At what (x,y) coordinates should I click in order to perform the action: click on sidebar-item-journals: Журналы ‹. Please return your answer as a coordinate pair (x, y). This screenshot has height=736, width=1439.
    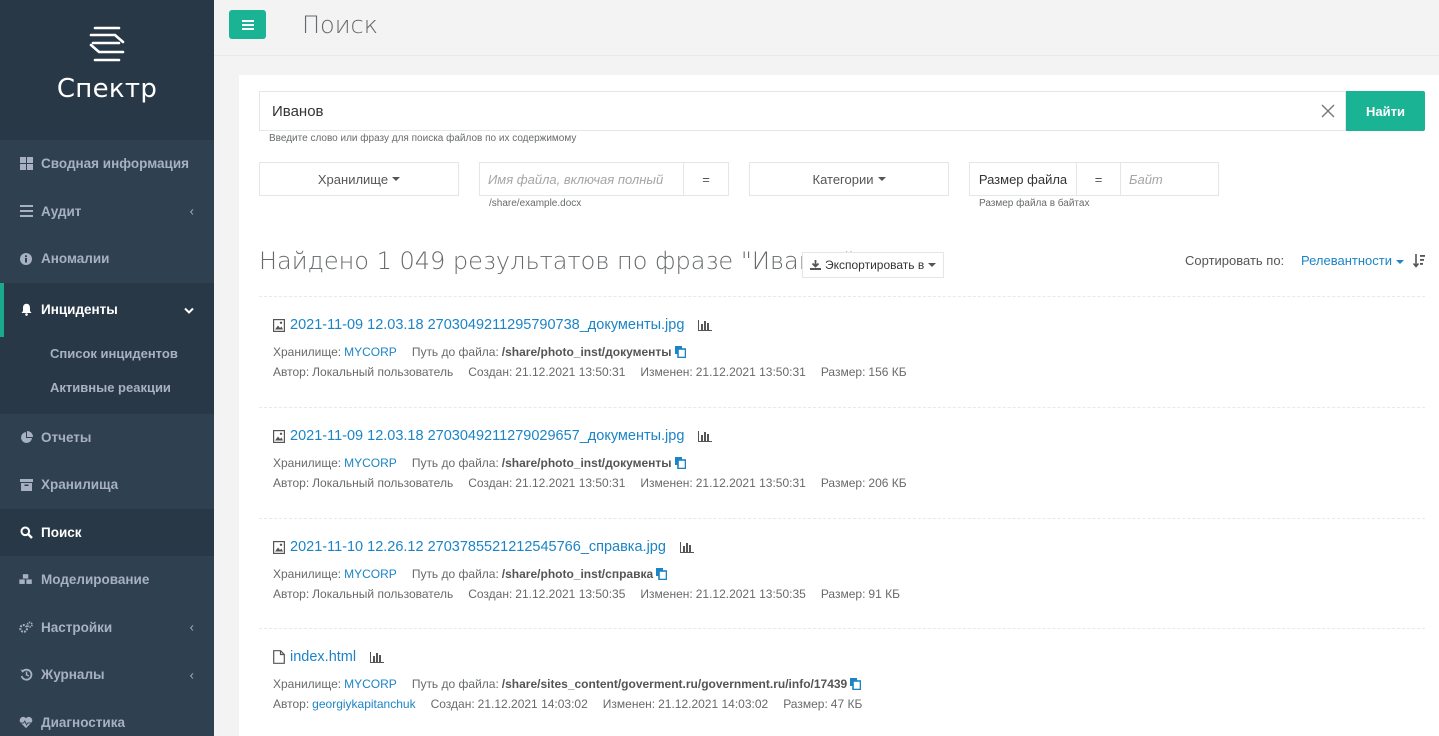
    Looking at the image, I should click on (107, 675).